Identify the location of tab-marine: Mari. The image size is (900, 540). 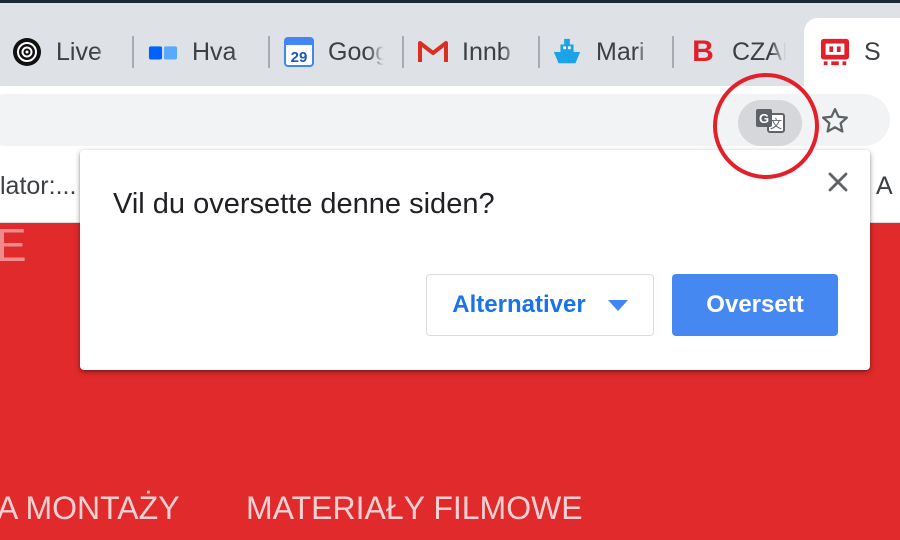
(613, 52).